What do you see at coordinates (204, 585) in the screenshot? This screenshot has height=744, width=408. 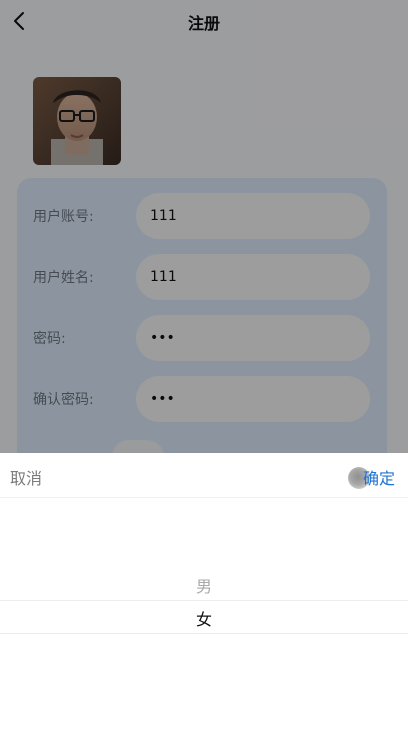 I see `picker-option-male: 男` at bounding box center [204, 585].